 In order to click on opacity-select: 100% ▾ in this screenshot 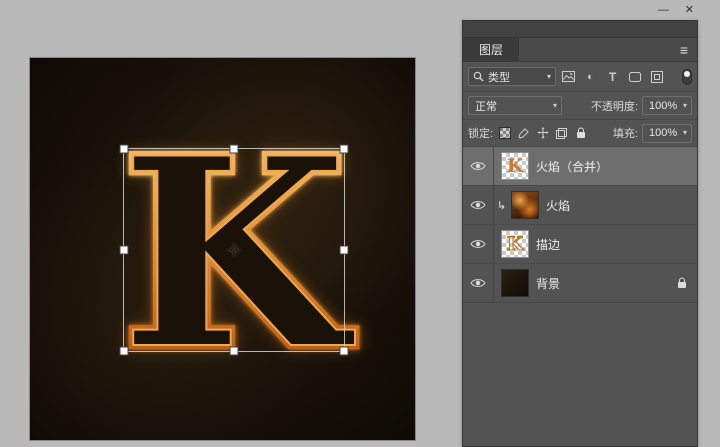, I will do `click(667, 105)`.